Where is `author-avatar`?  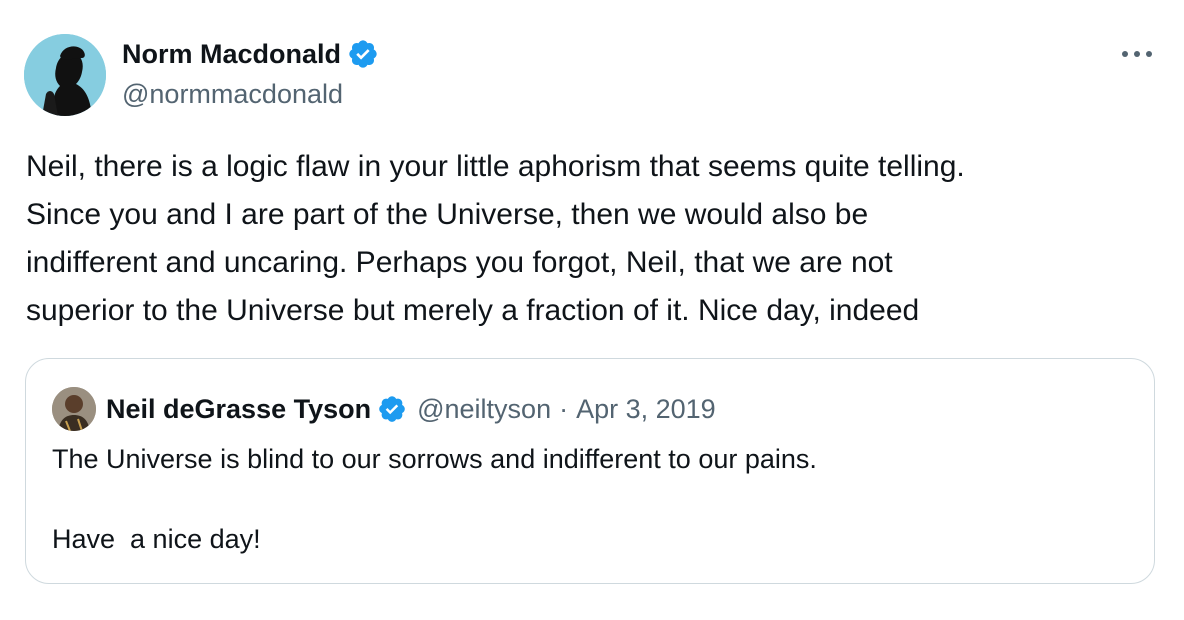 author-avatar is located at coordinates (65, 75).